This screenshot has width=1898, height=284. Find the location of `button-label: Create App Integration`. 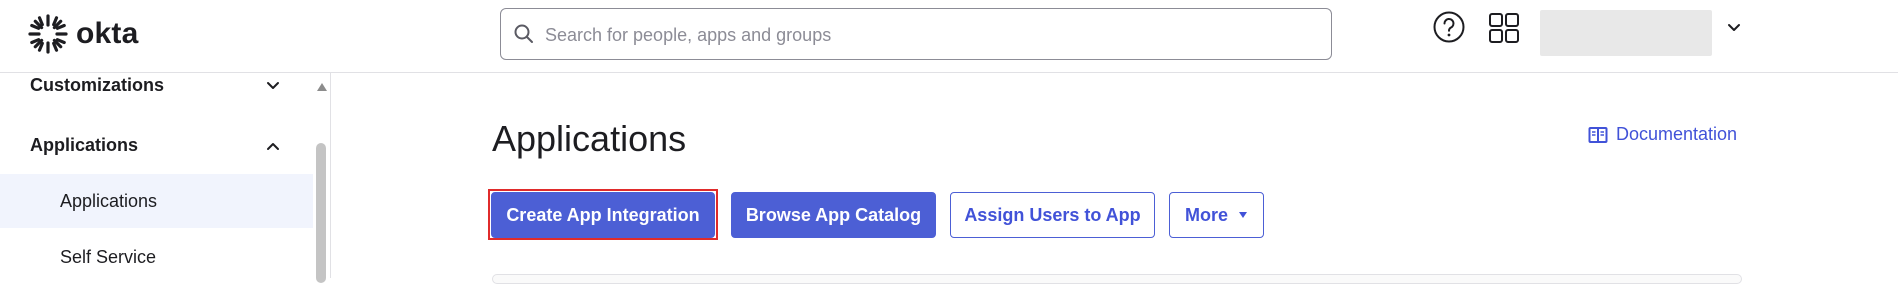

button-label: Create App Integration is located at coordinates (603, 214).